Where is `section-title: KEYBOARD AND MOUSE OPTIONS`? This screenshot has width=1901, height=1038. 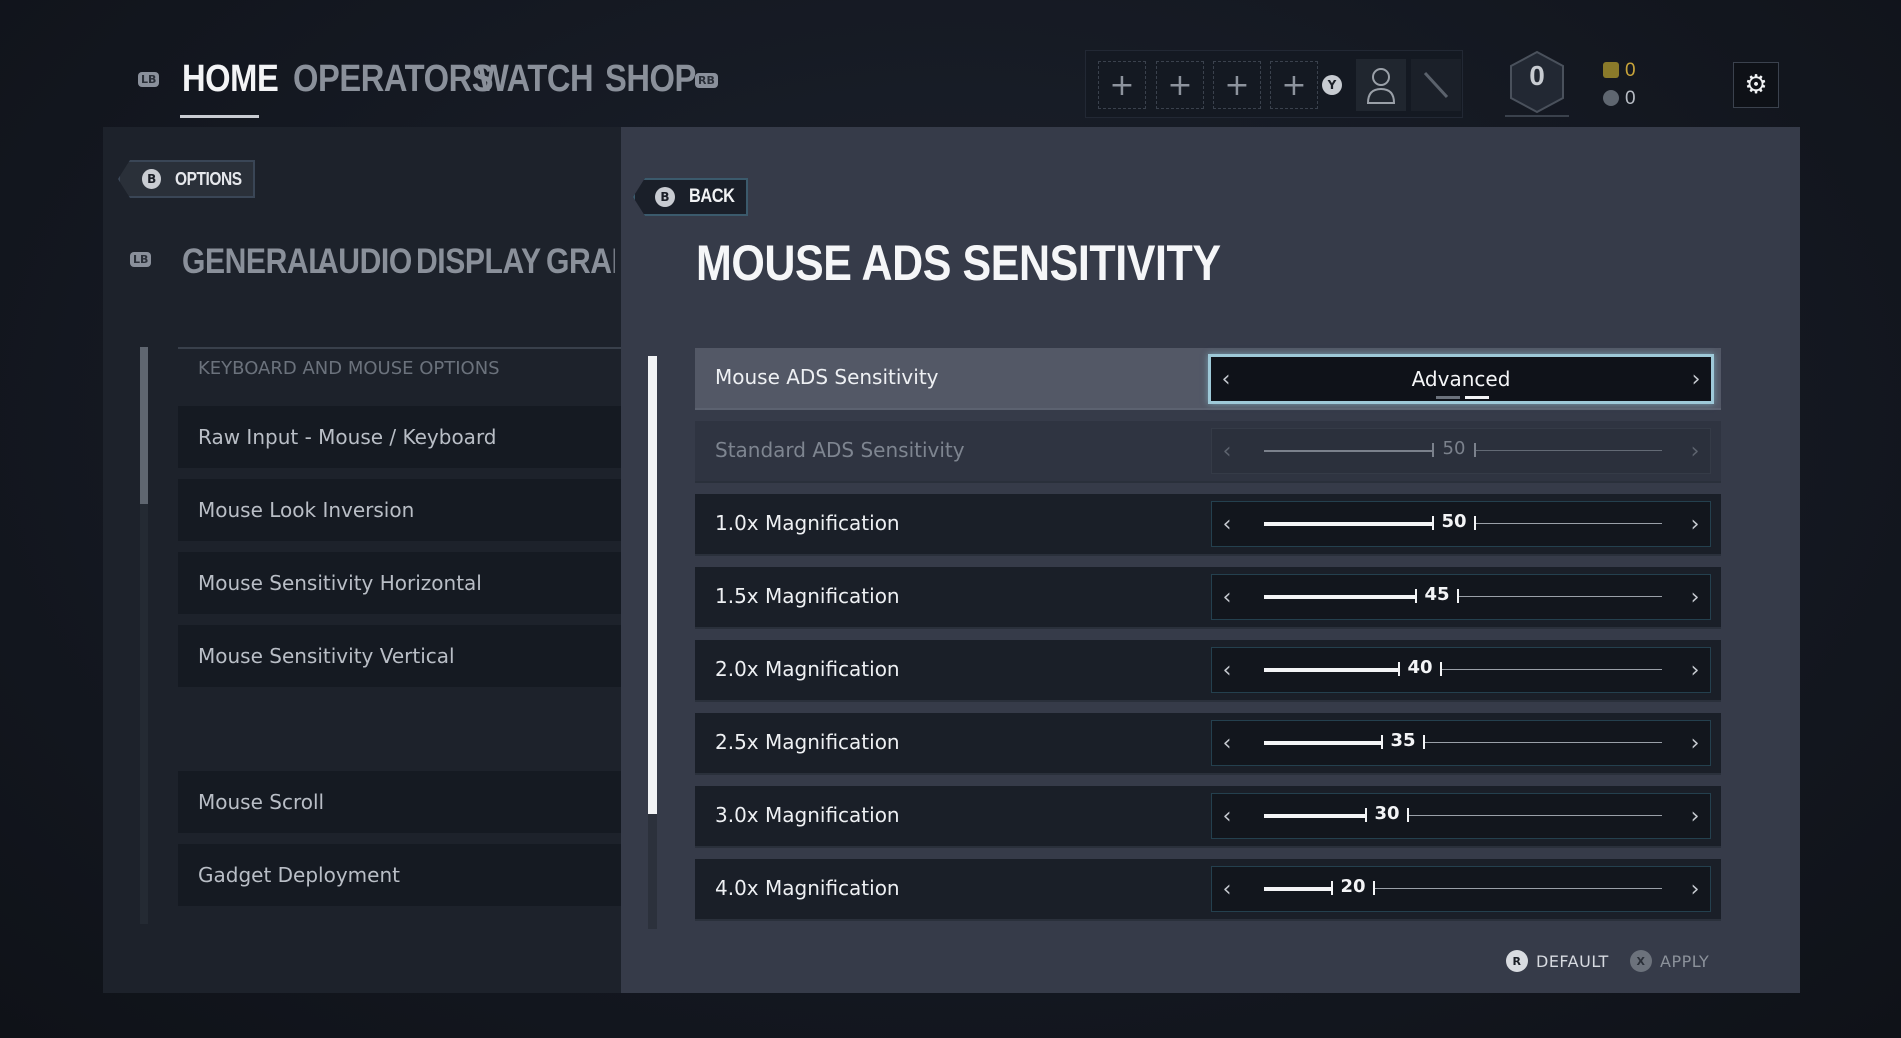
section-title: KEYBOARD AND MOUSE OPTIONS is located at coordinates (349, 368).